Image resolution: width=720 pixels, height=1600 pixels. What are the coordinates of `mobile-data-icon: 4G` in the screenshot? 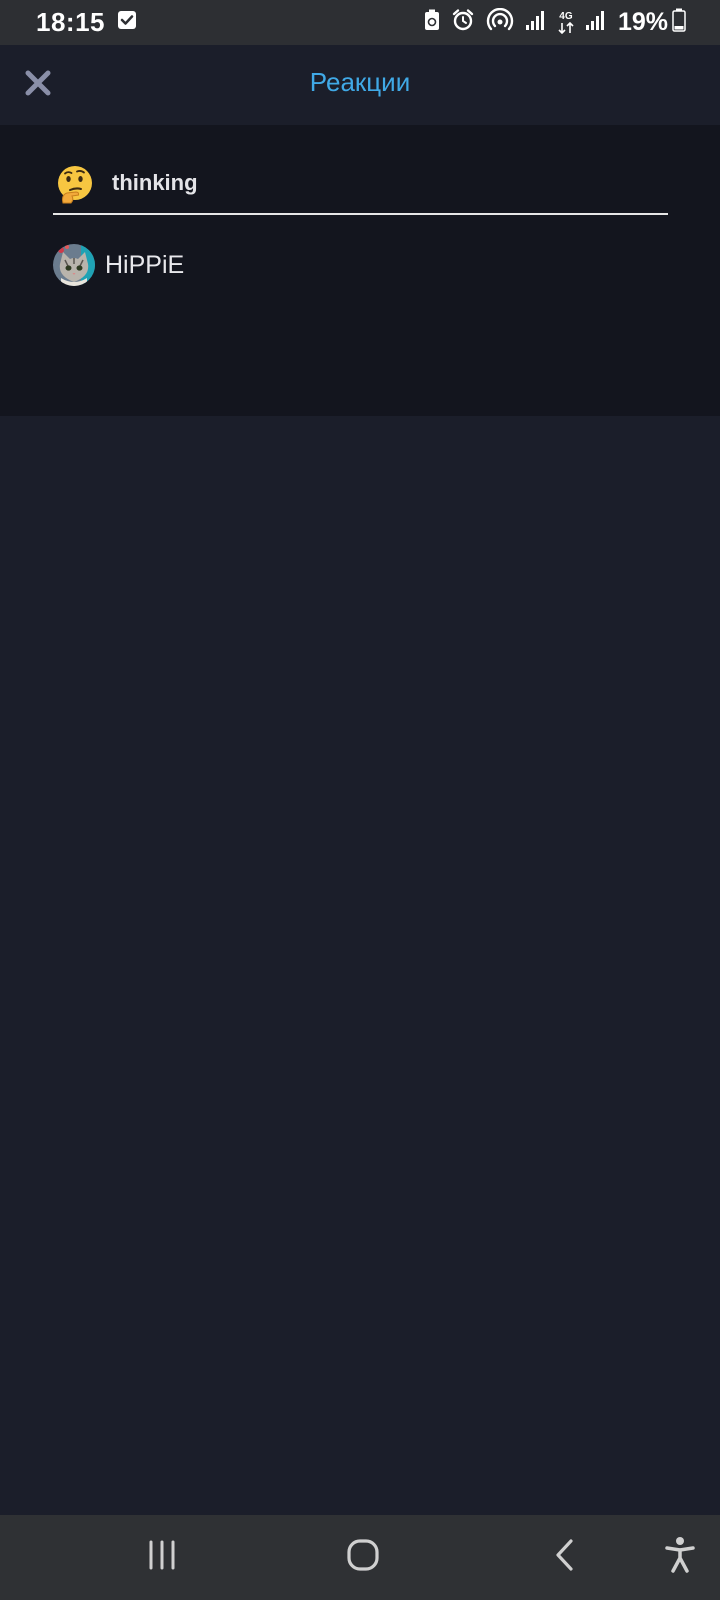 It's located at (566, 22).